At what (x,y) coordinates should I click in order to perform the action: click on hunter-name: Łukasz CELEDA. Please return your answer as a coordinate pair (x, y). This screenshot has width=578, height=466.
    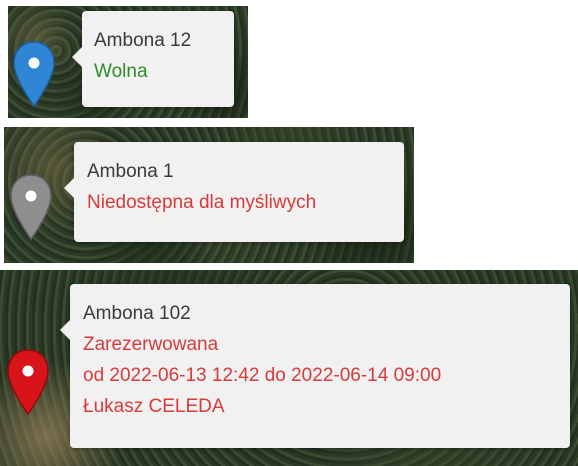
    Looking at the image, I should click on (154, 406).